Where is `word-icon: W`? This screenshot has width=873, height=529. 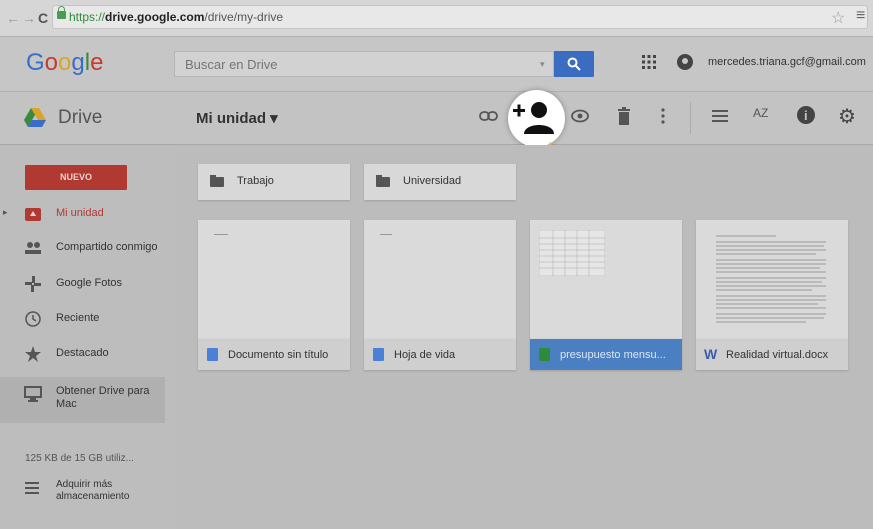 word-icon: W is located at coordinates (711, 354).